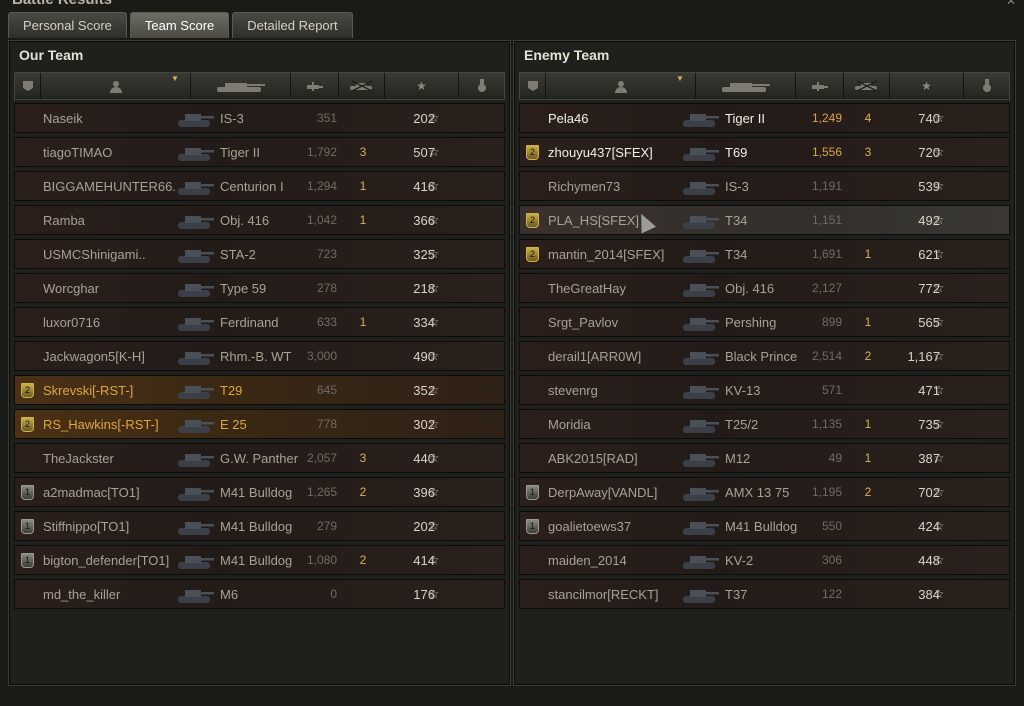 This screenshot has width=1024, height=706. I want to click on player-row: luxor0716 Ferdinand 633 1 334 ☆, so click(259, 322).